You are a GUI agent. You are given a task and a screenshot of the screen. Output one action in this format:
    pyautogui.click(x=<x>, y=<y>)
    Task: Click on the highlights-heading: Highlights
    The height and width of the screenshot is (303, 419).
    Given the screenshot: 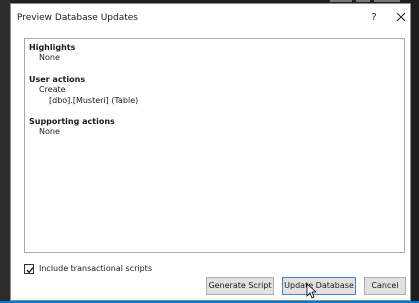 What is the action you would take?
    pyautogui.click(x=52, y=47)
    